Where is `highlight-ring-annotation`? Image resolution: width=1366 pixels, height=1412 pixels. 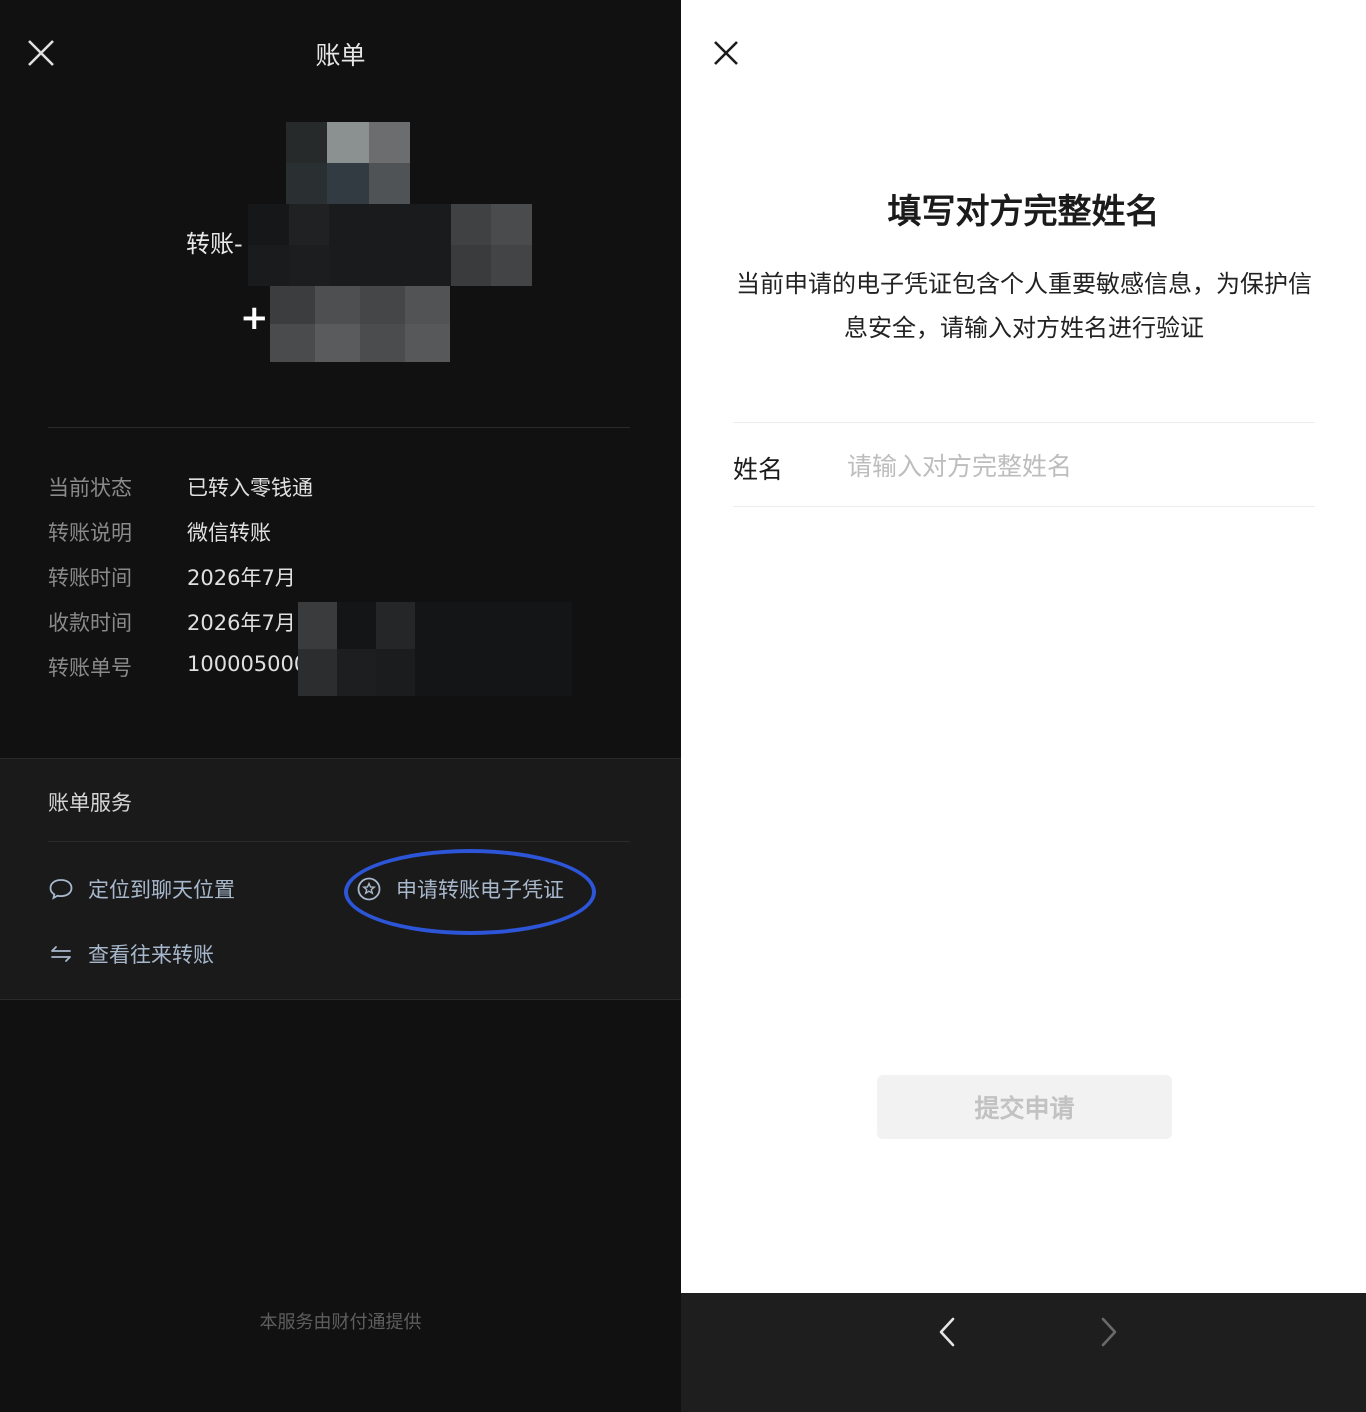 highlight-ring-annotation is located at coordinates (470, 892).